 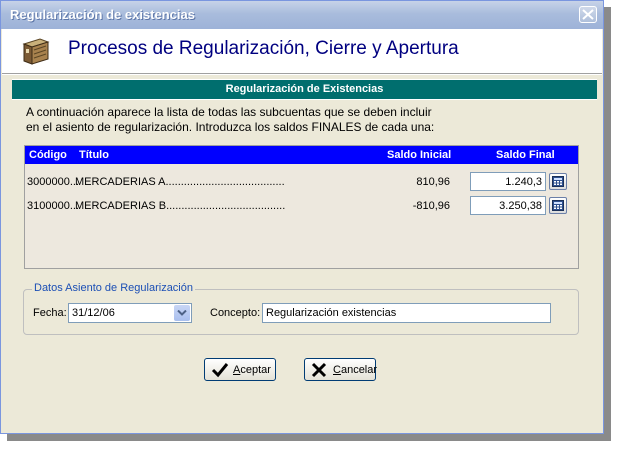 What do you see at coordinates (302, 15) in the screenshot?
I see `title-bar: Regularización de existencias` at bounding box center [302, 15].